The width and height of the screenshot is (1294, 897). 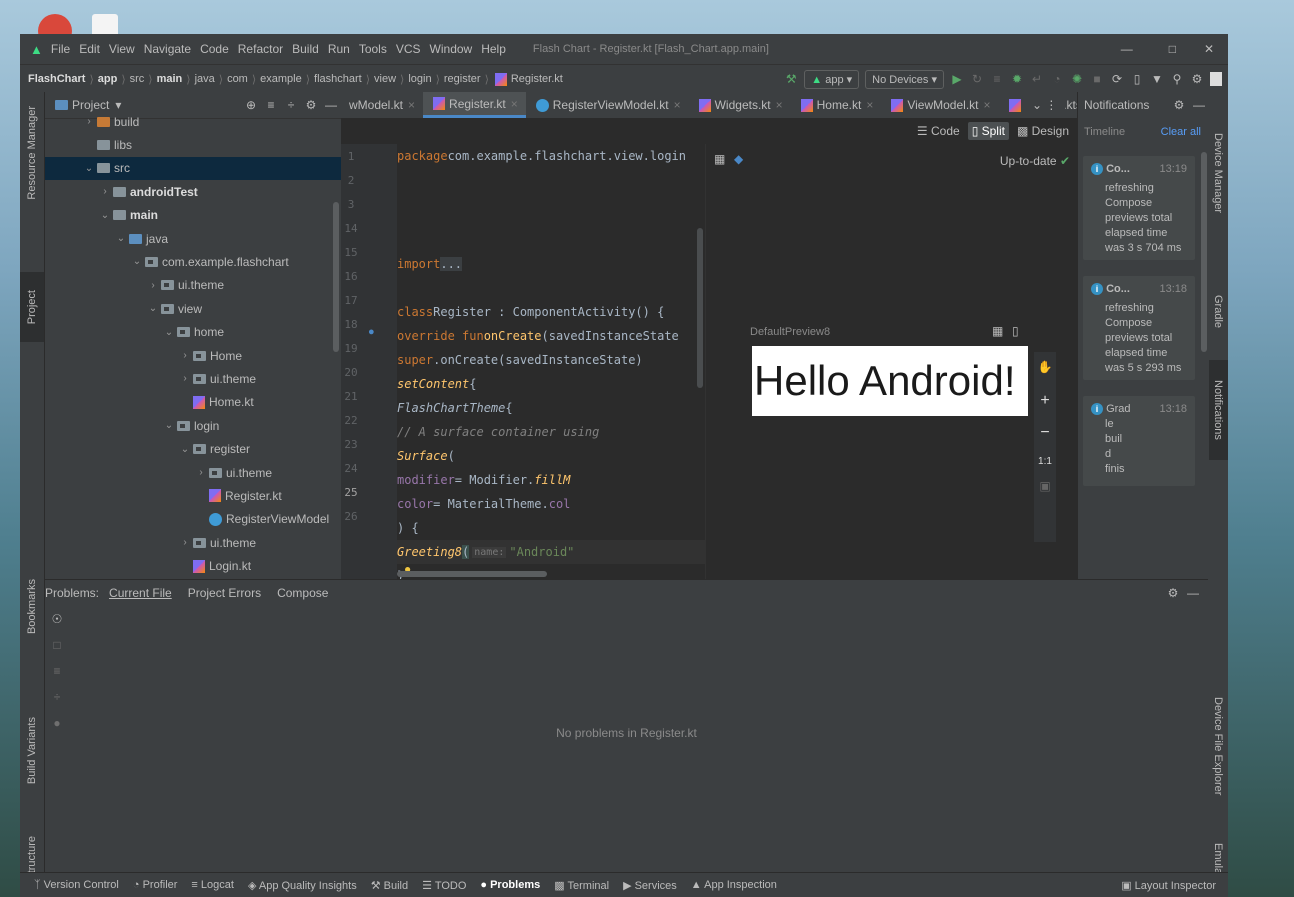 What do you see at coordinates (1043, 131) in the screenshot?
I see `design-mode-button: ▩ Design` at bounding box center [1043, 131].